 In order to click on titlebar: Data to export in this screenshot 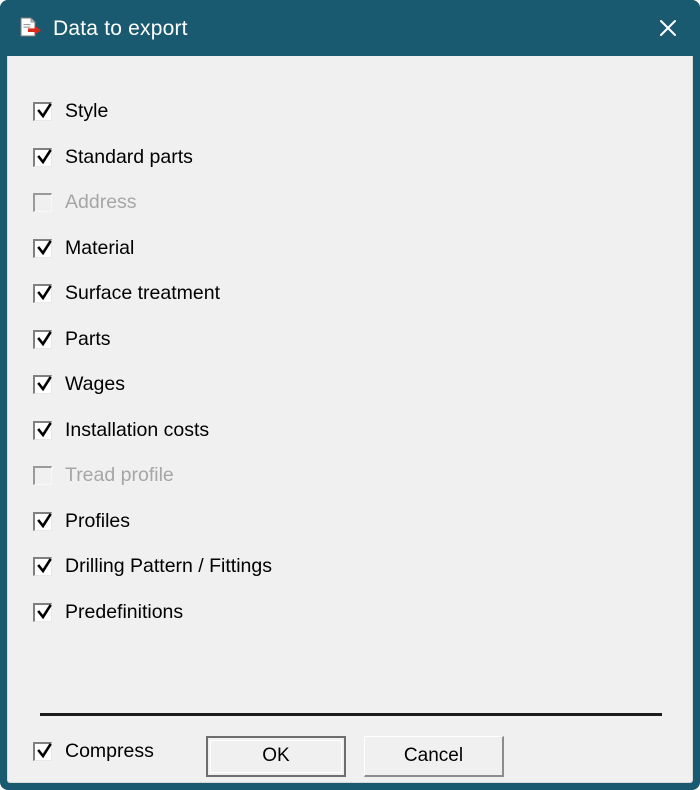, I will do `click(350, 28)`.